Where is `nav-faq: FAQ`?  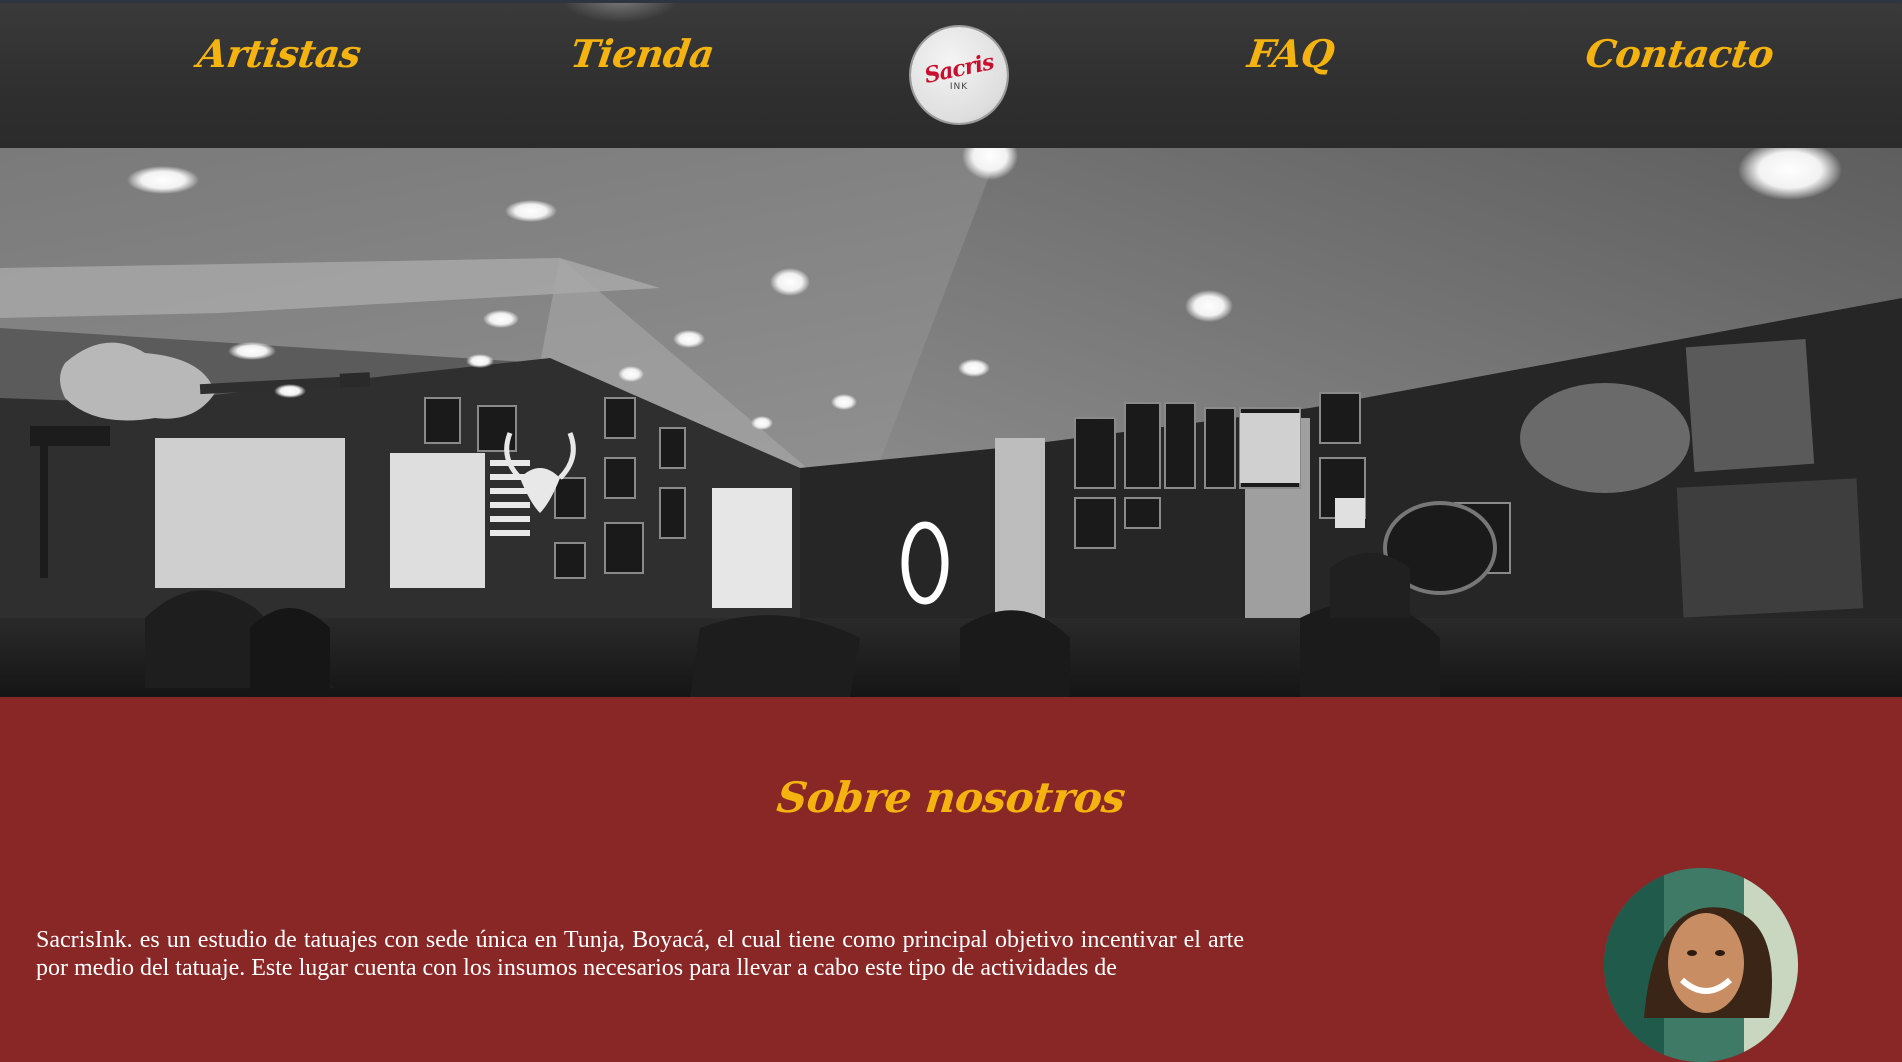 nav-faq: FAQ is located at coordinates (1291, 53).